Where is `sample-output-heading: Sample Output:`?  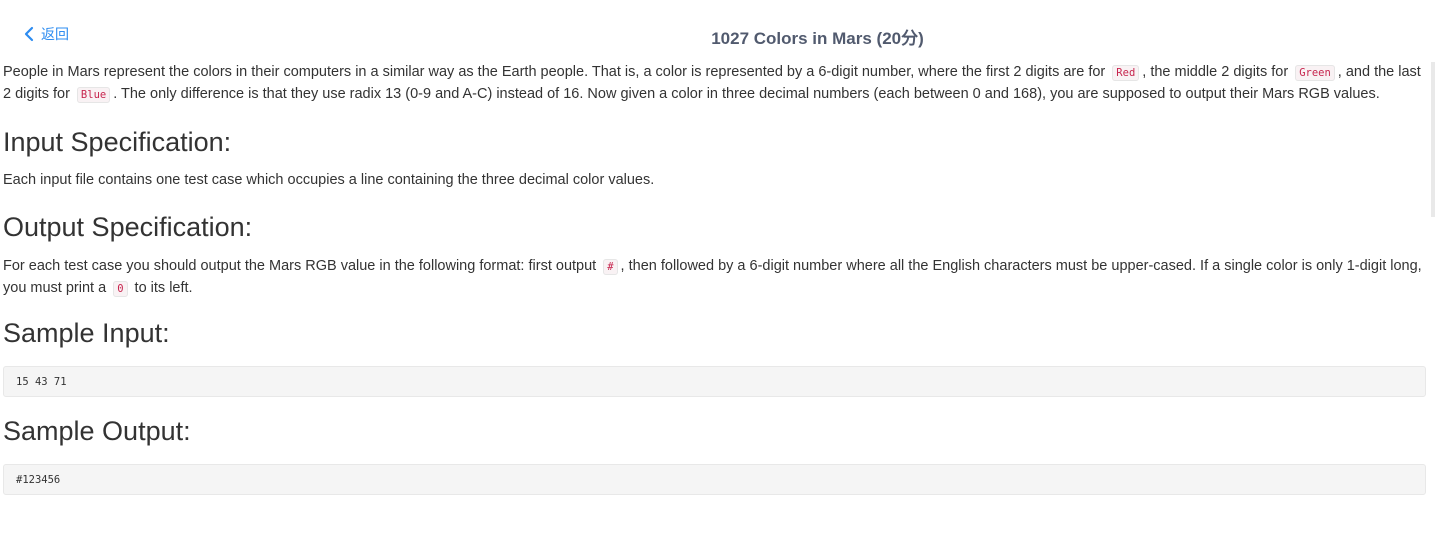
sample-output-heading: Sample Output: is located at coordinates (97, 431).